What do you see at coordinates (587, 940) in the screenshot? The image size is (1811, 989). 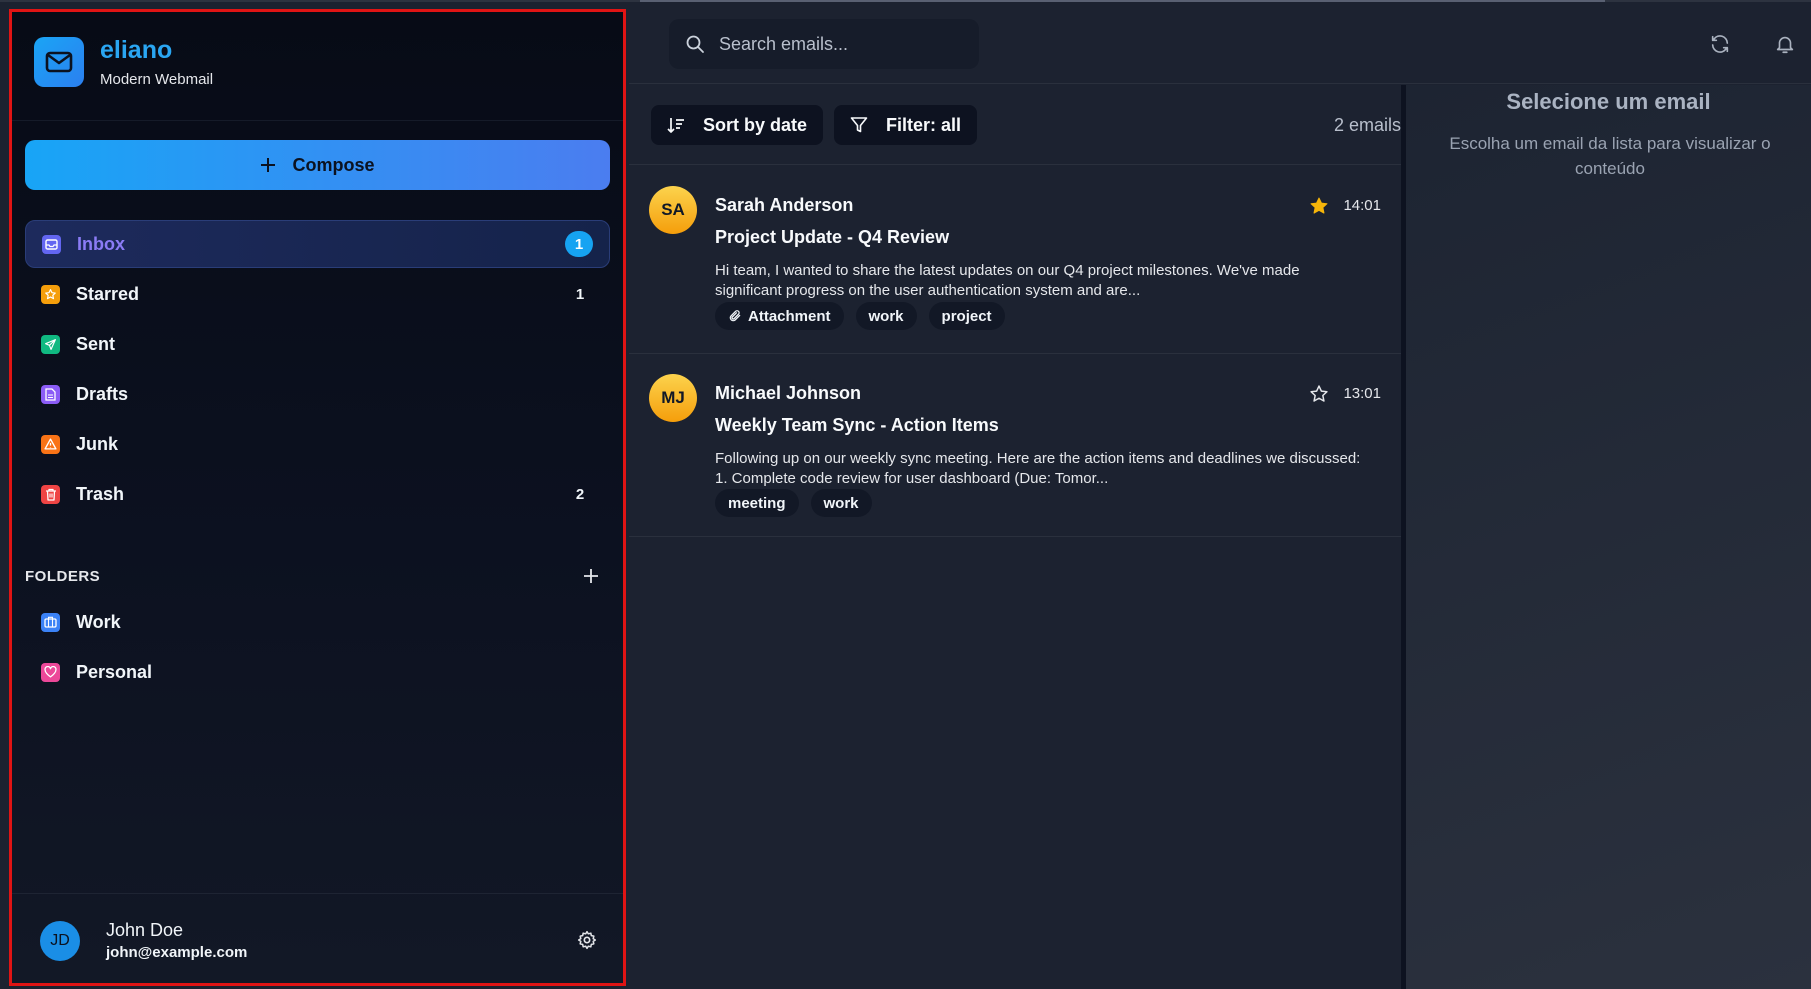 I see `settings-gear-icon` at bounding box center [587, 940].